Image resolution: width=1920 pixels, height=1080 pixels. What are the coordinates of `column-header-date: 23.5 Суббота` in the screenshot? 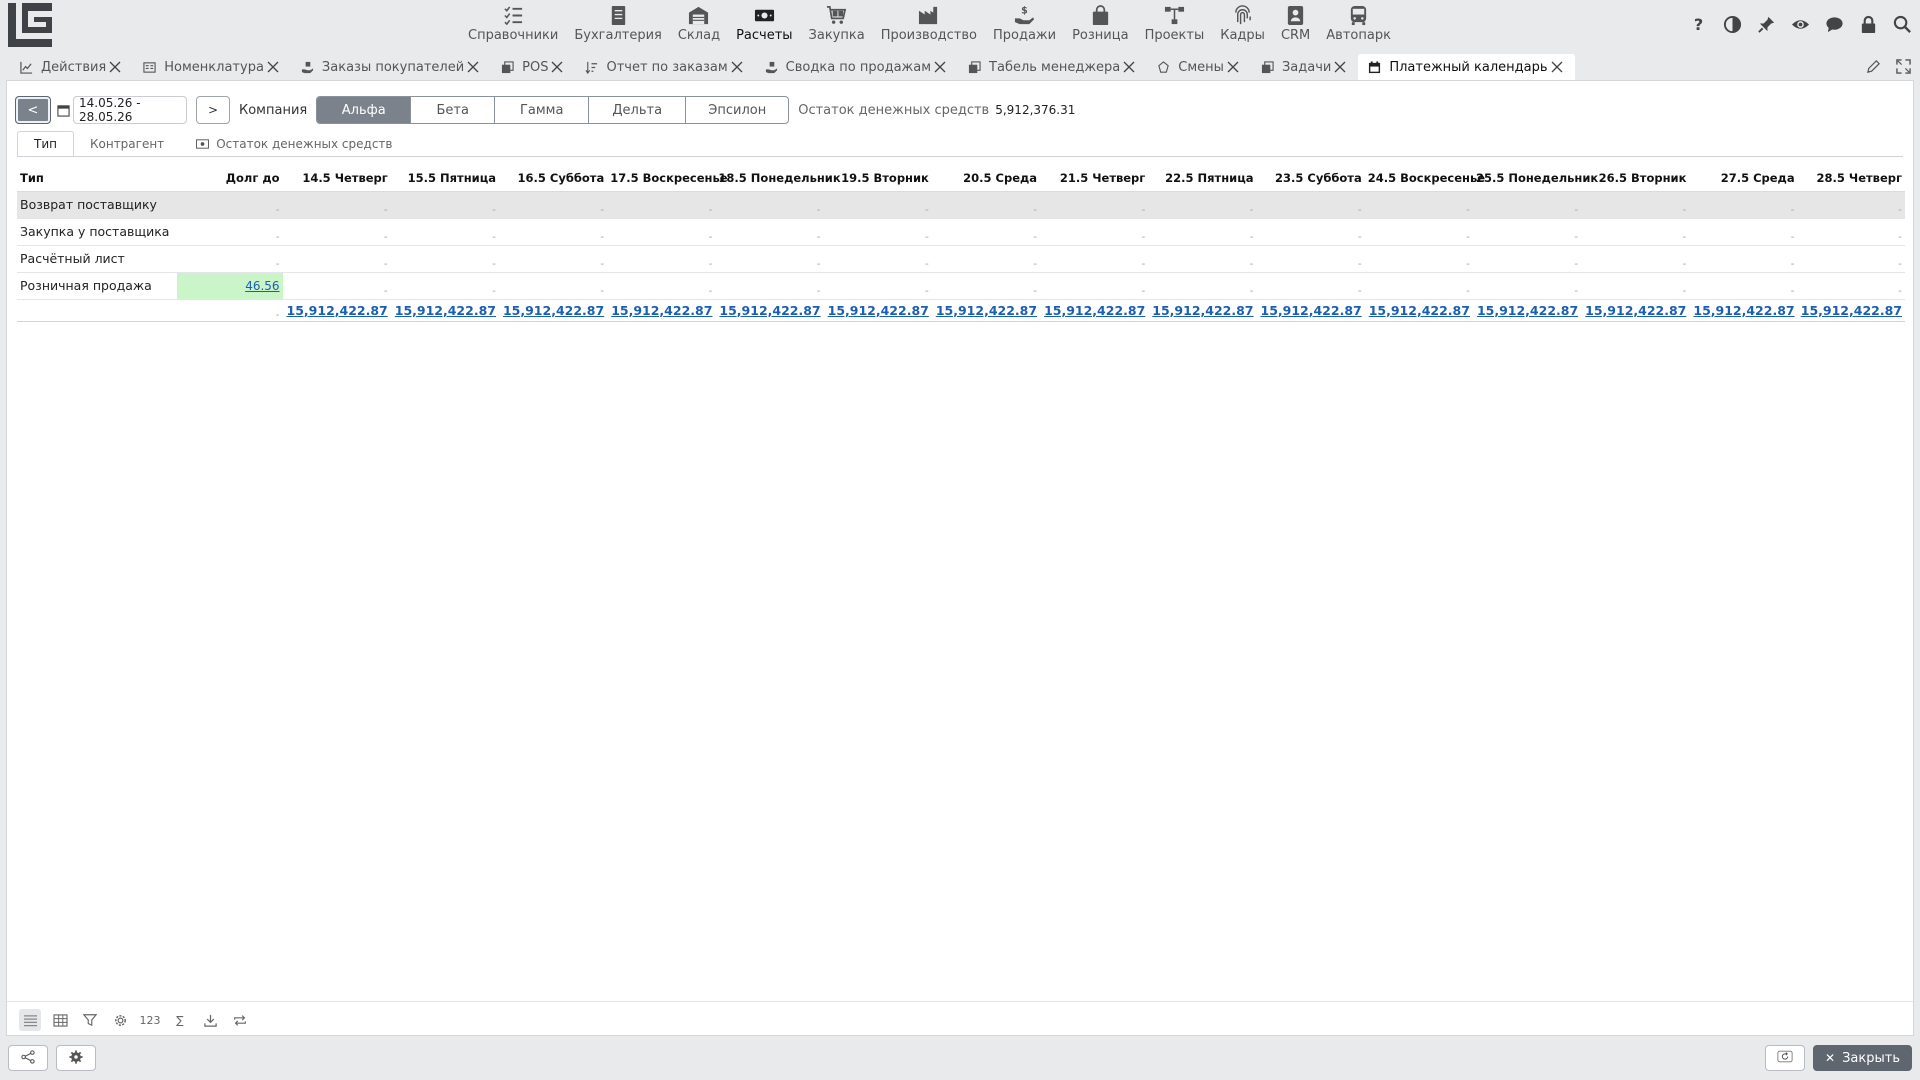 It's located at (1310, 178).